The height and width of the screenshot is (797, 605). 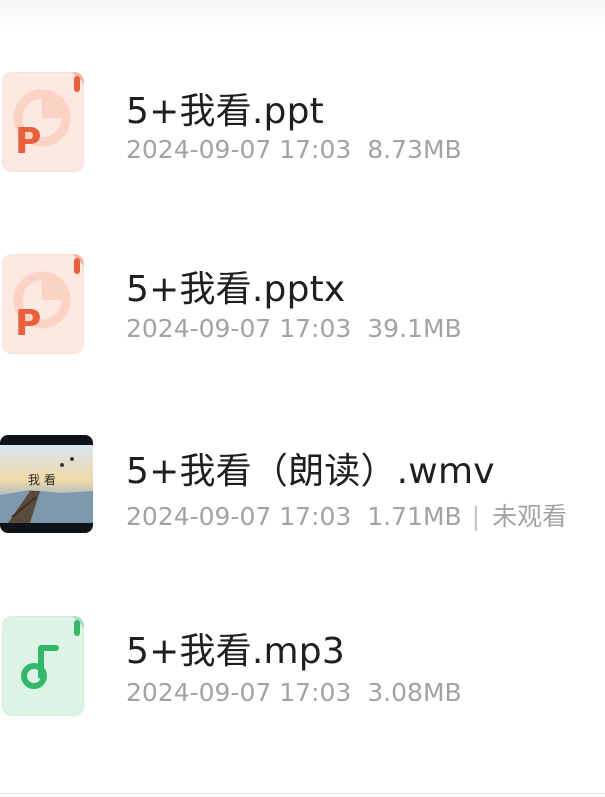 What do you see at coordinates (42, 480) in the screenshot?
I see `thumbnail-caption: 我 看` at bounding box center [42, 480].